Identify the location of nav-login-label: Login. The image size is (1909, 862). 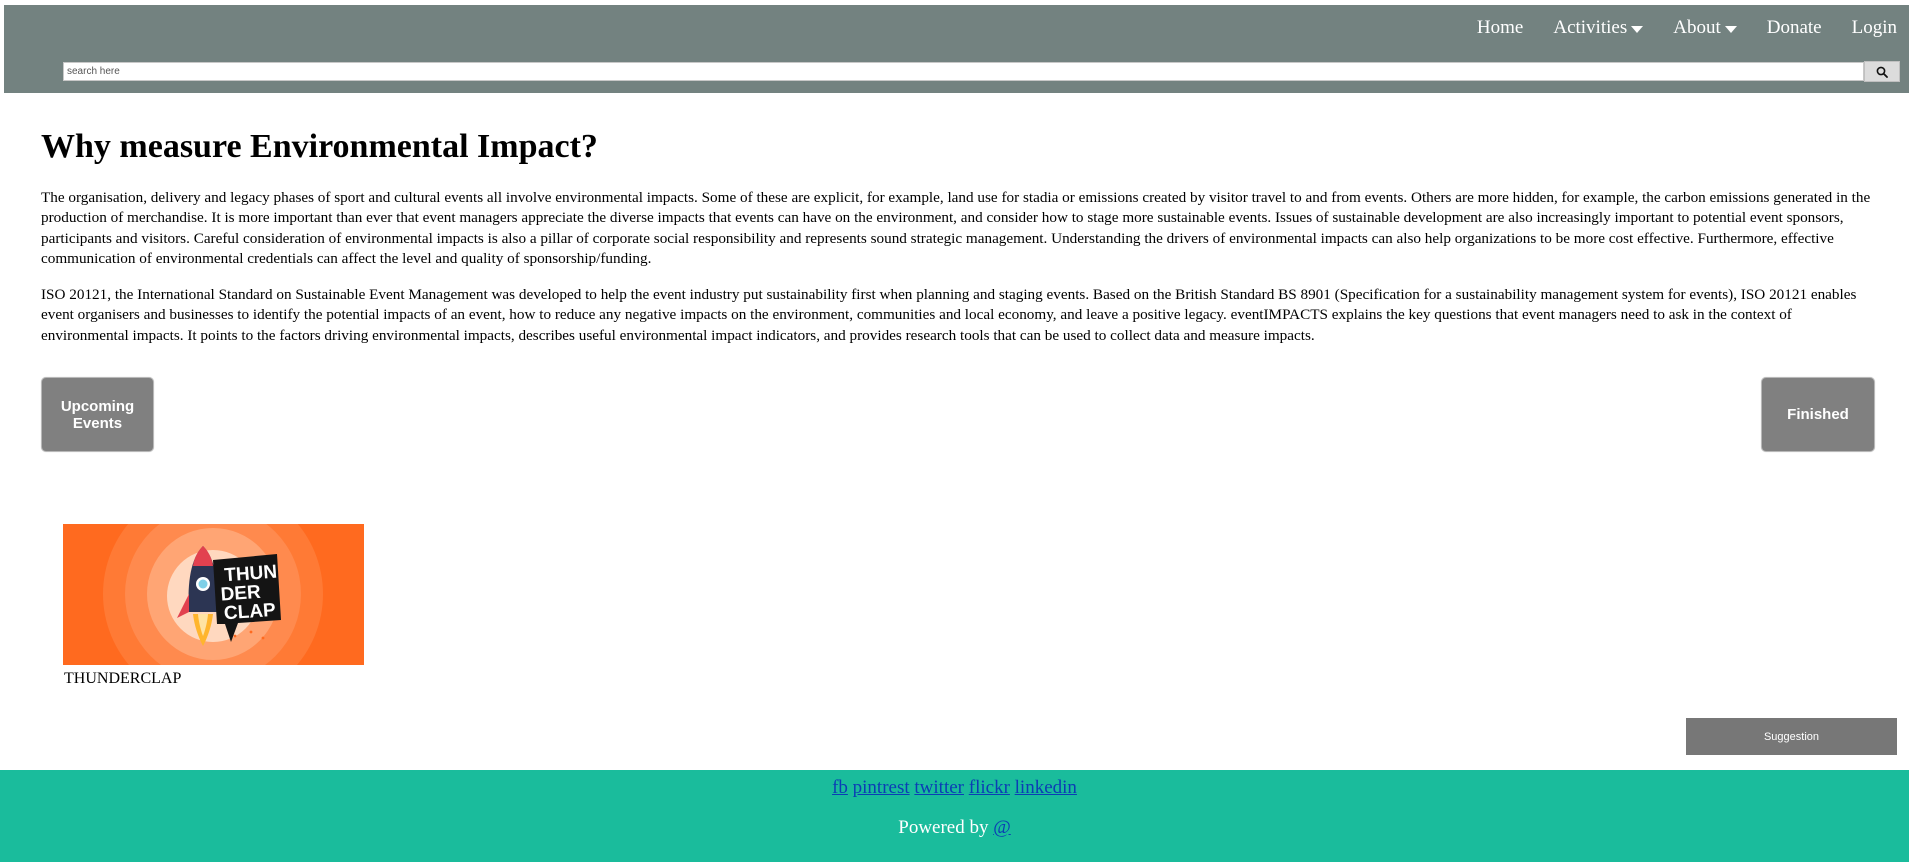
(1874, 27).